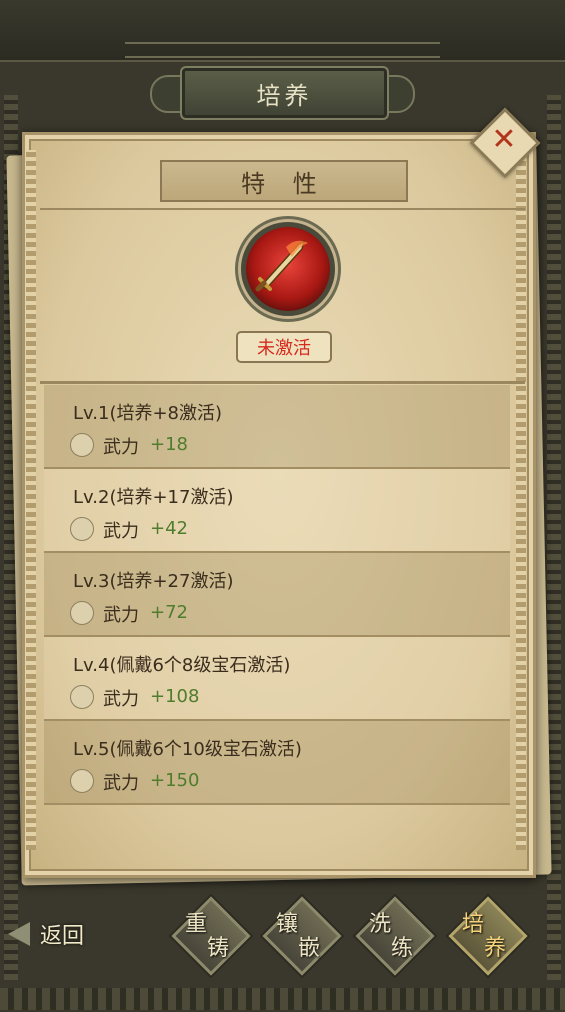 Image resolution: width=565 pixels, height=1012 pixels. I want to click on list-item: Lv.2(培养+17激活) 武力 +42, so click(277, 511).